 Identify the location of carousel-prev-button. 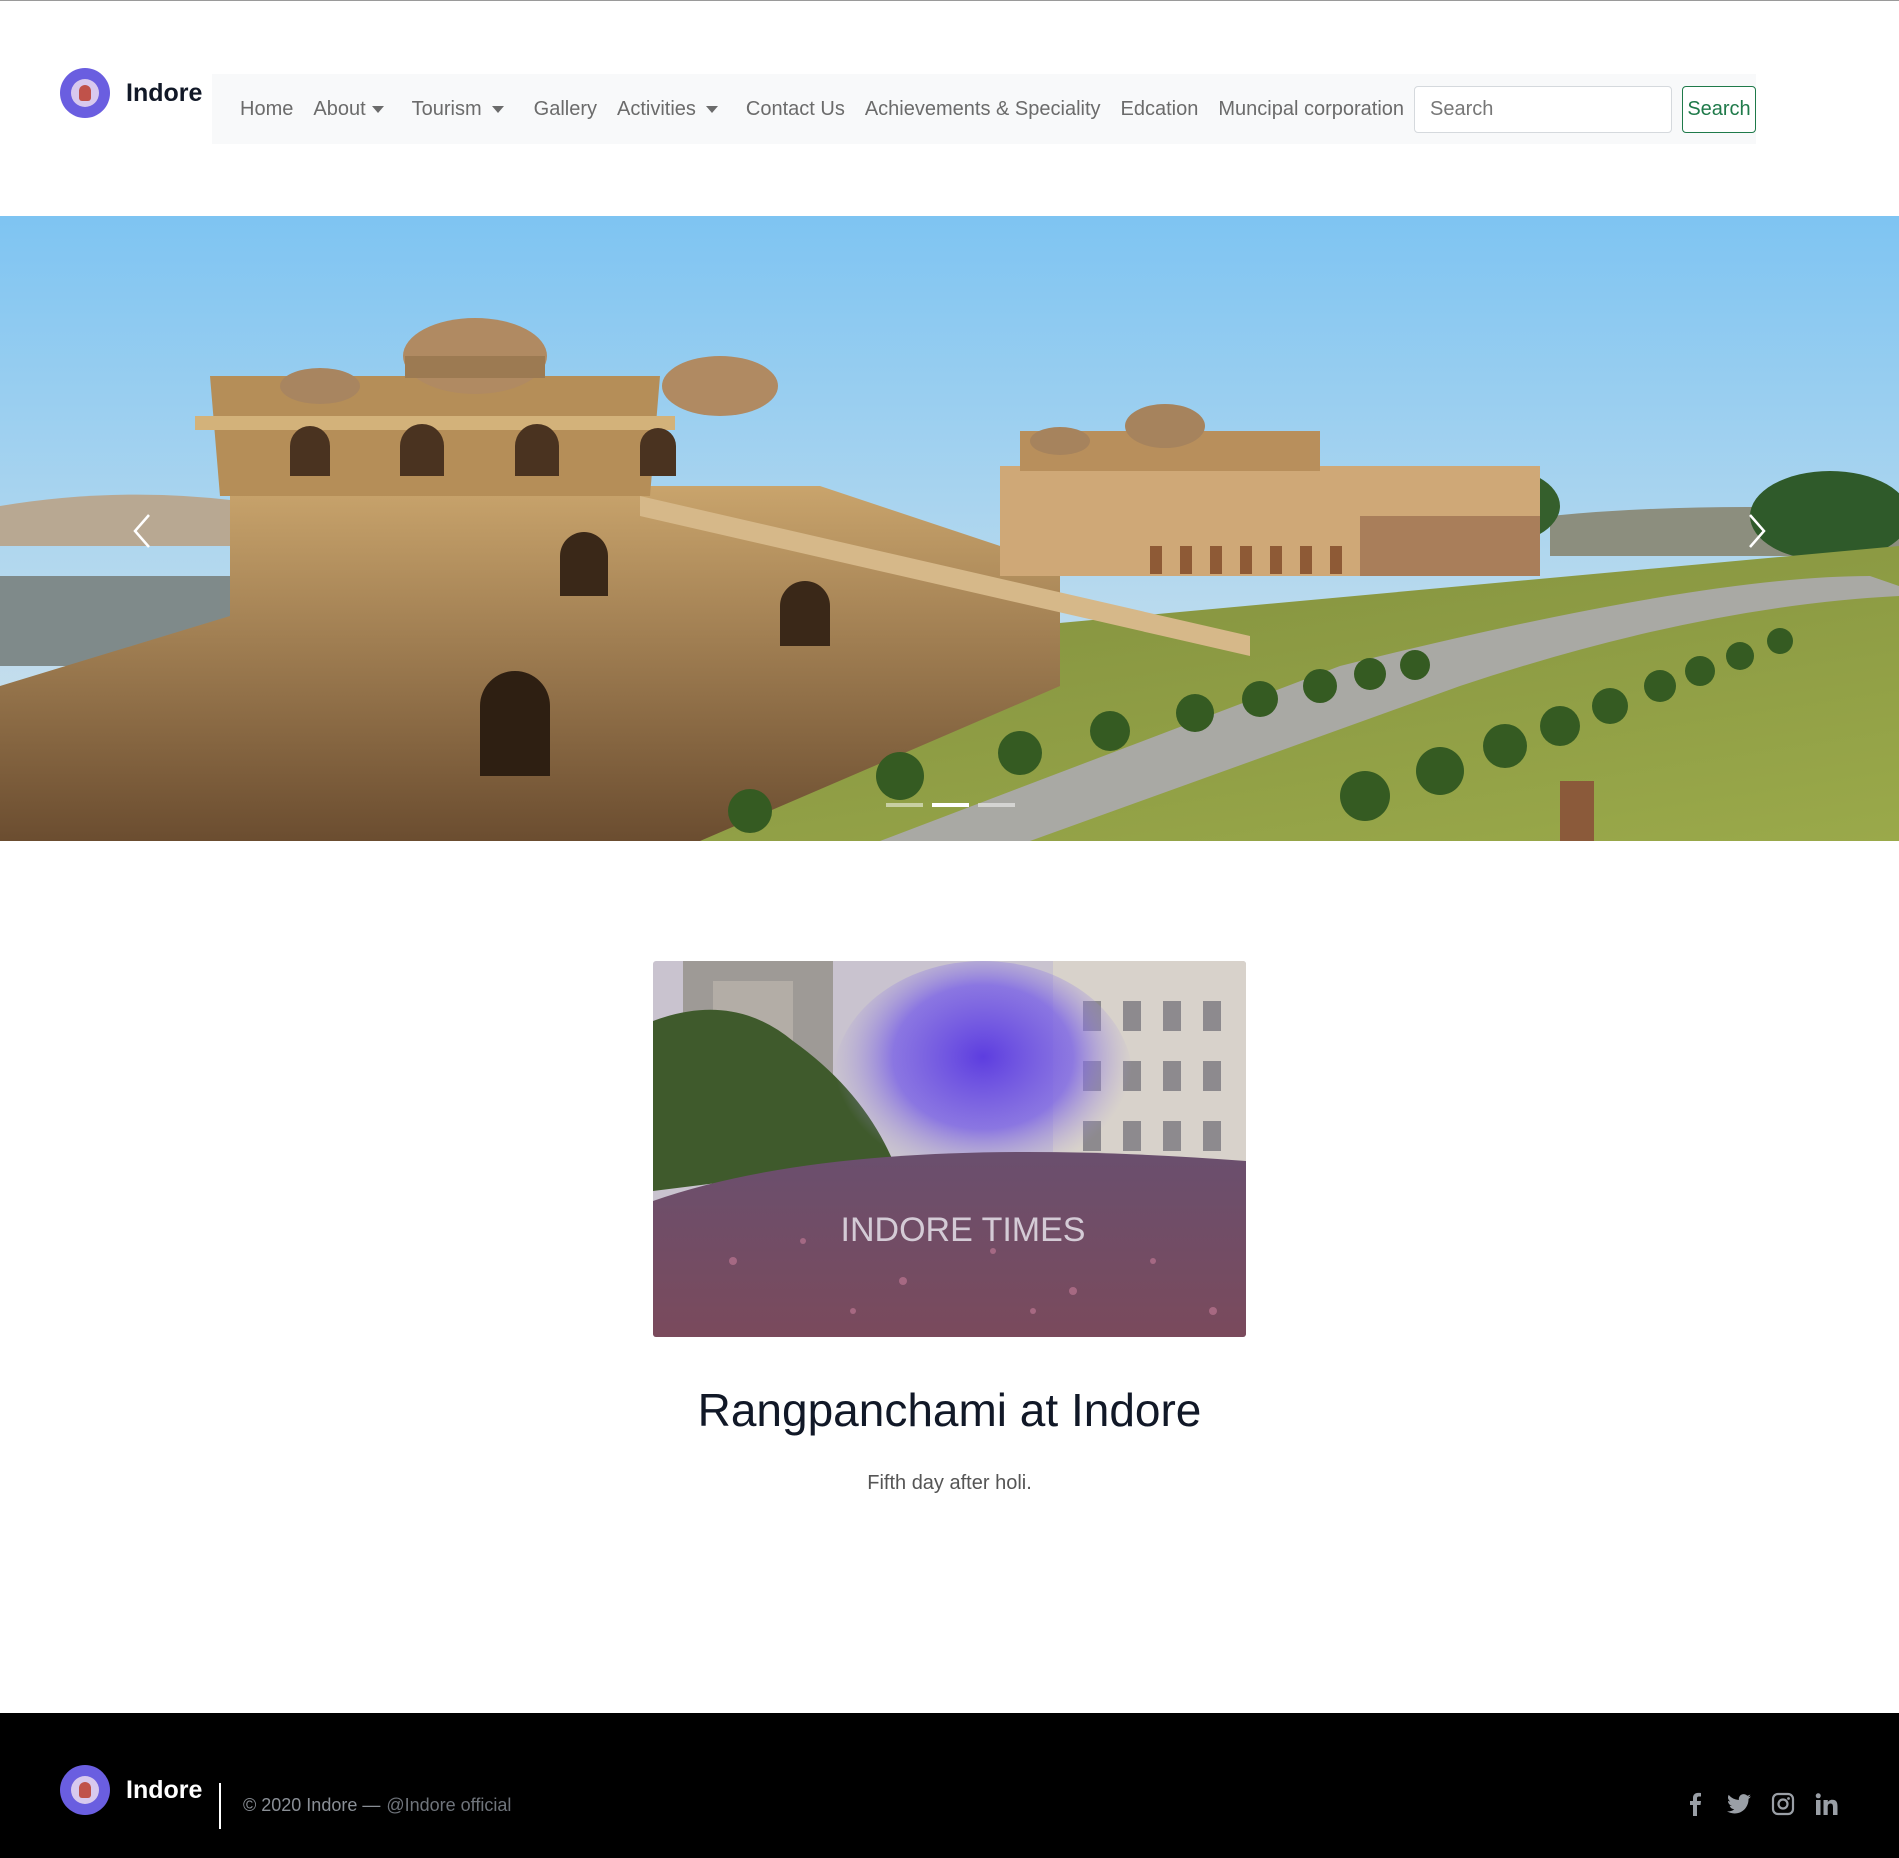
(142, 531).